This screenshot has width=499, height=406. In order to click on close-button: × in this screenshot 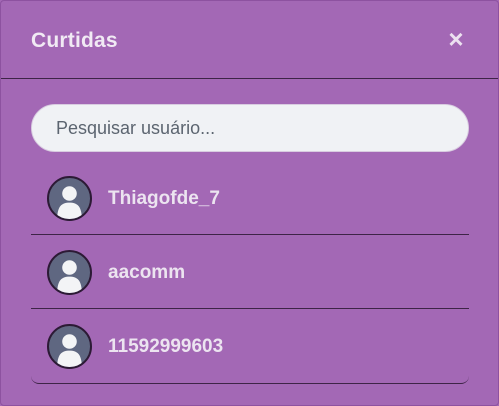, I will do `click(456, 39)`.